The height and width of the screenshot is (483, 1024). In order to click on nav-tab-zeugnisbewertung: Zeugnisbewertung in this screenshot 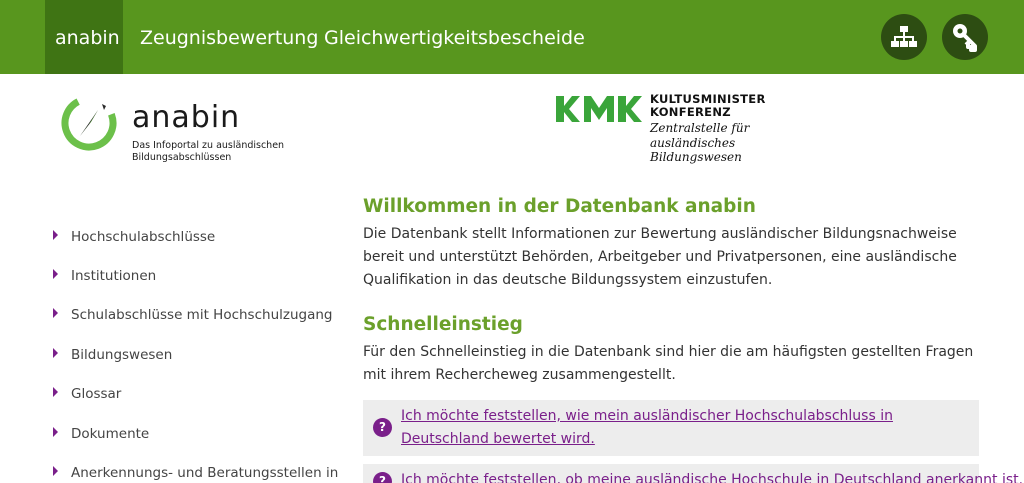, I will do `click(229, 37)`.